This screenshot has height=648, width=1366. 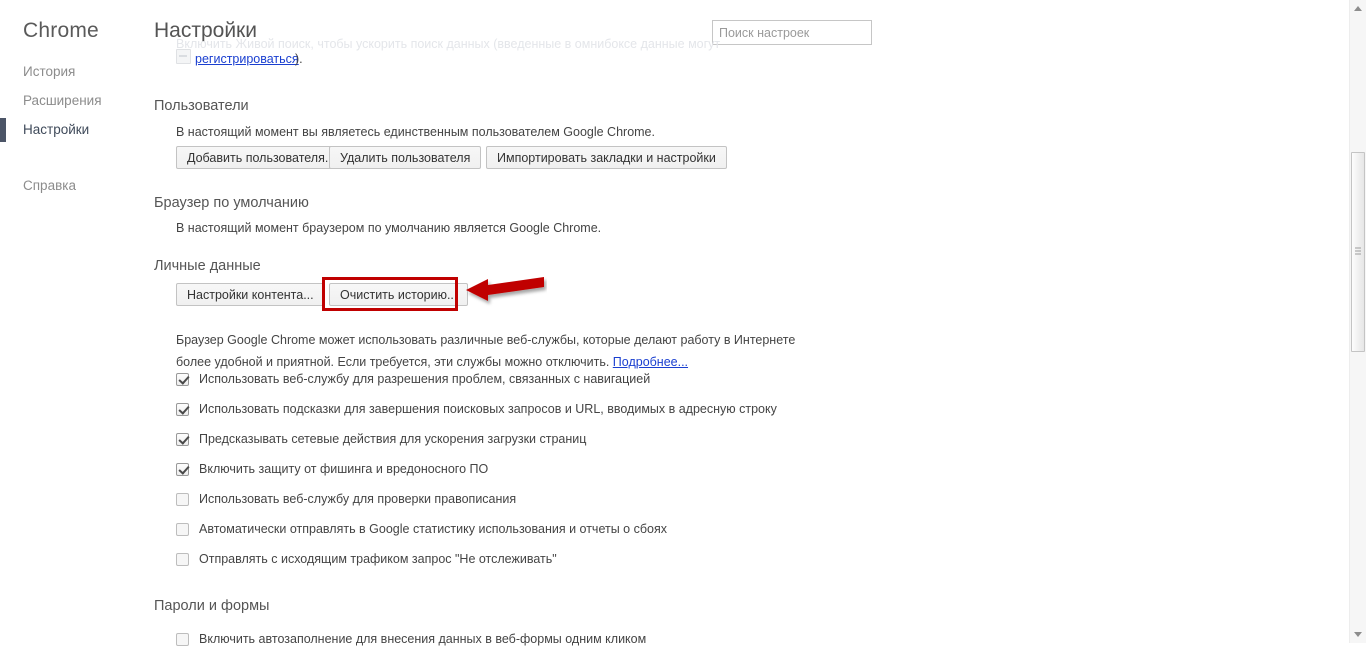 I want to click on checkbox-spelling-service, so click(x=182, y=499).